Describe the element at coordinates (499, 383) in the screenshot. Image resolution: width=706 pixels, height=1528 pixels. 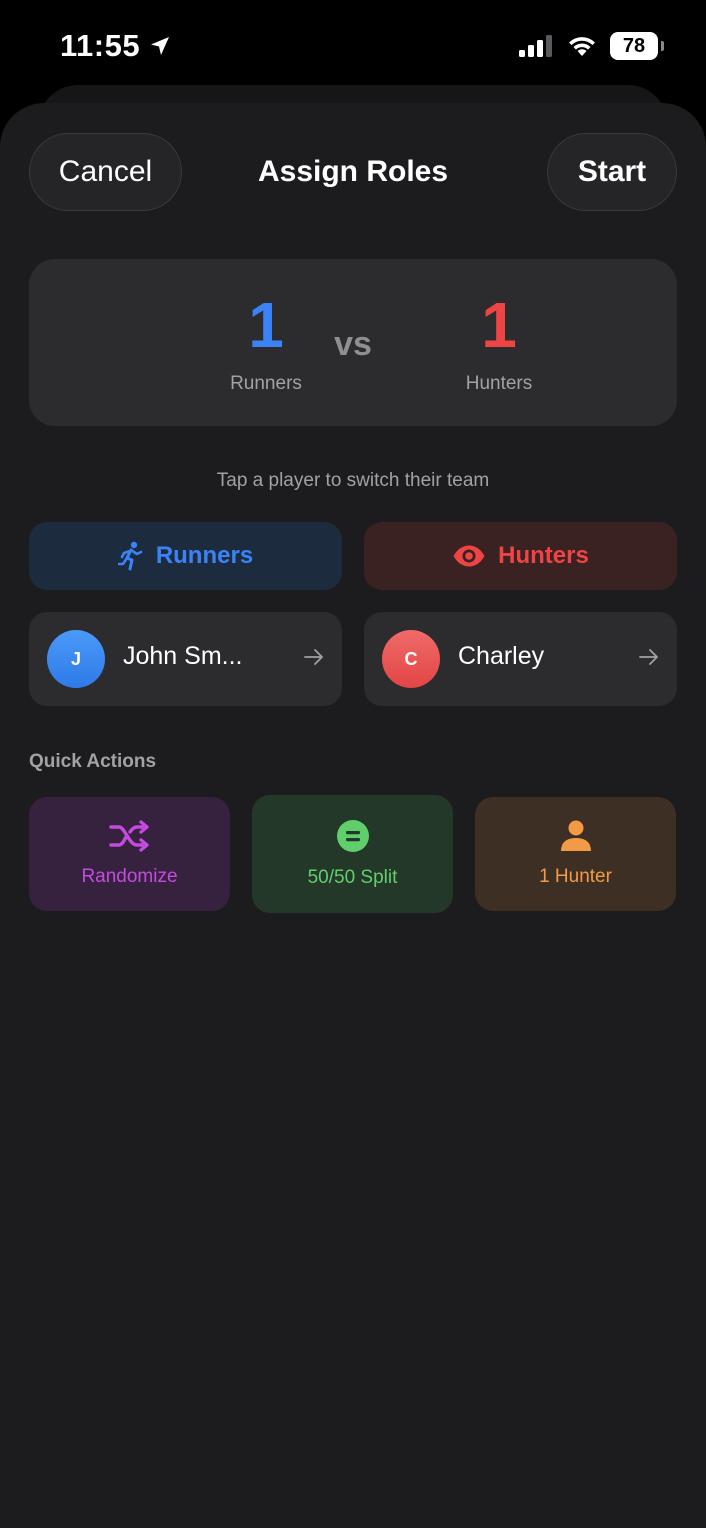
I see `hunters-count-label: Hunters` at that location.